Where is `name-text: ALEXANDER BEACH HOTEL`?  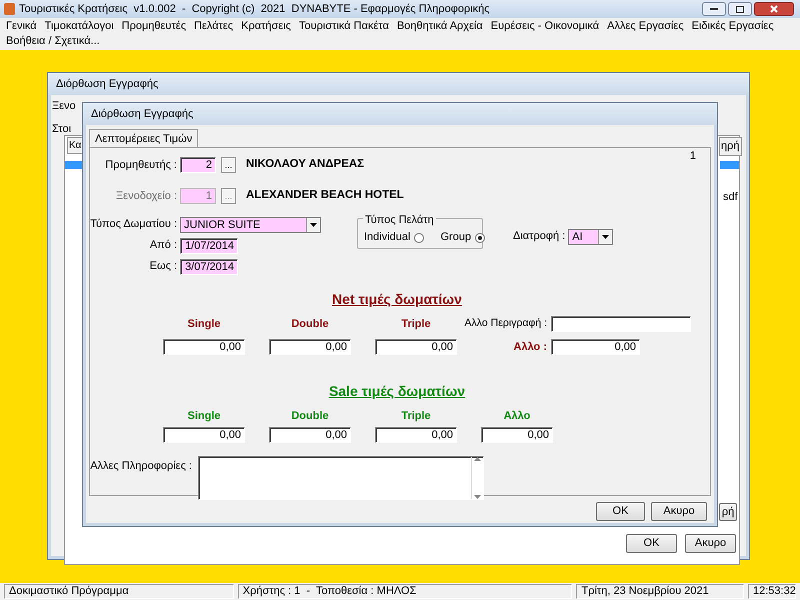
name-text: ALEXANDER BEACH HOTEL is located at coordinates (325, 196).